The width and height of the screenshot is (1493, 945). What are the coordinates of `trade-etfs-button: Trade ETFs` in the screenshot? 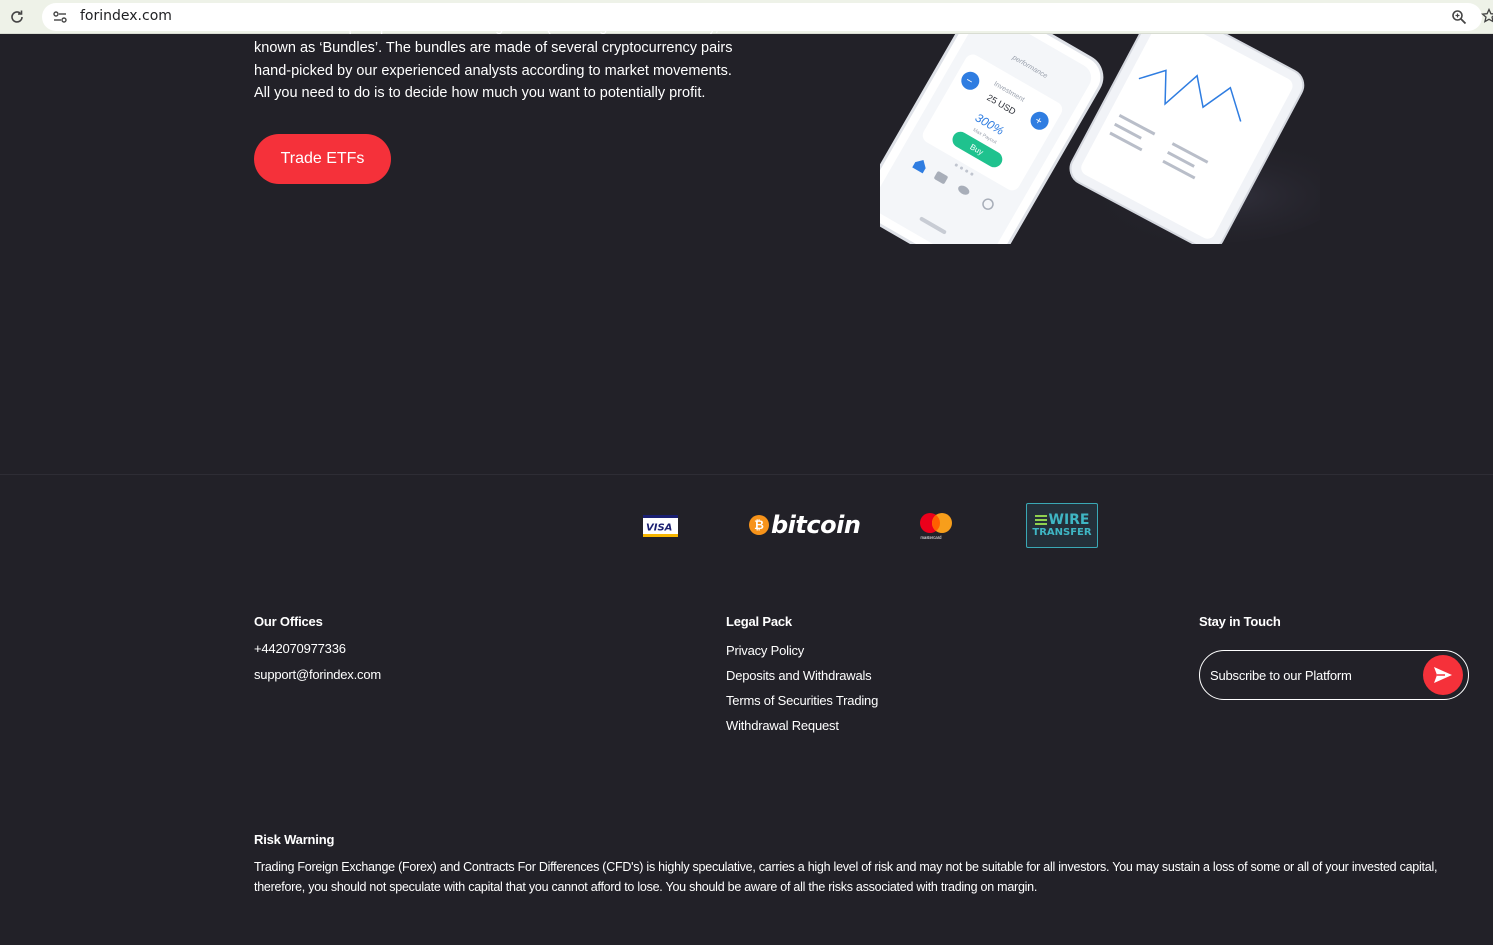 It's located at (322, 159).